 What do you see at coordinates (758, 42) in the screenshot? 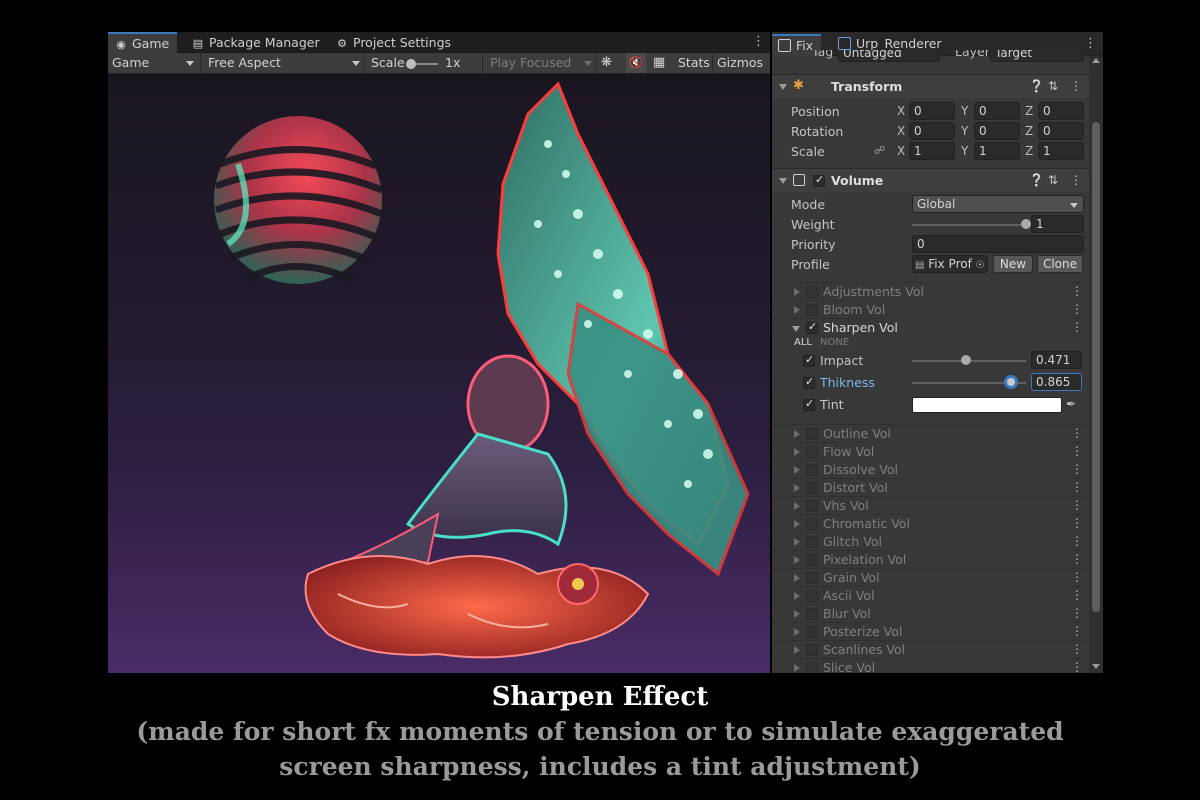
I see `game-kebab-menu-icon: ⋮` at bounding box center [758, 42].